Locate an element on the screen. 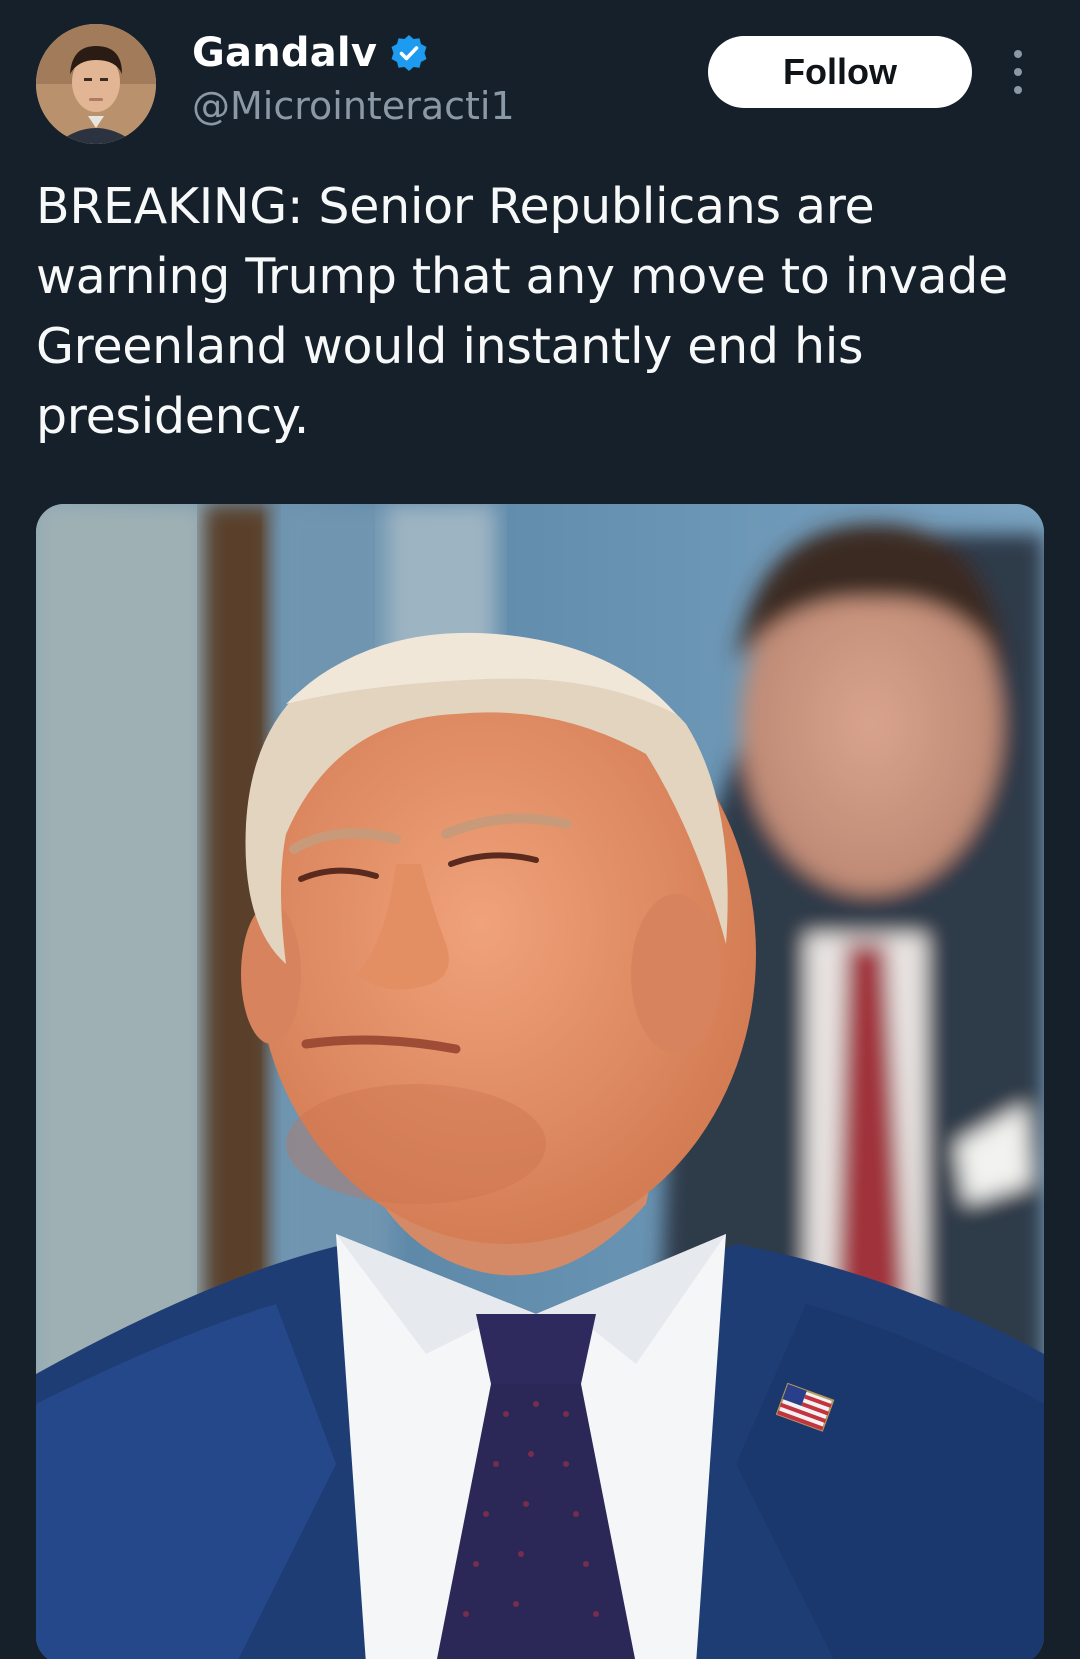 The image size is (1080, 1659). more-options-icon is located at coordinates (1018, 72).